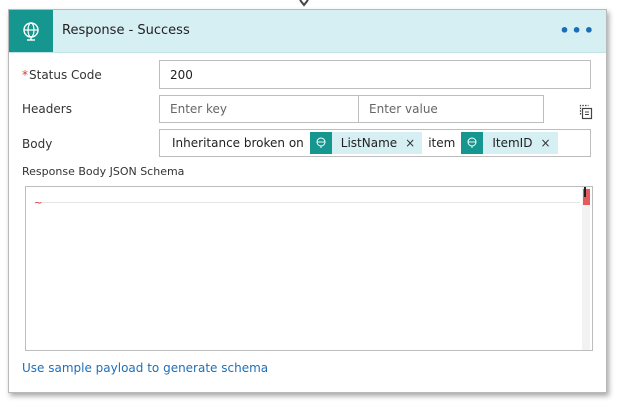  Describe the element at coordinates (451, 109) in the screenshot. I see `header-value-input: Enter value` at that location.